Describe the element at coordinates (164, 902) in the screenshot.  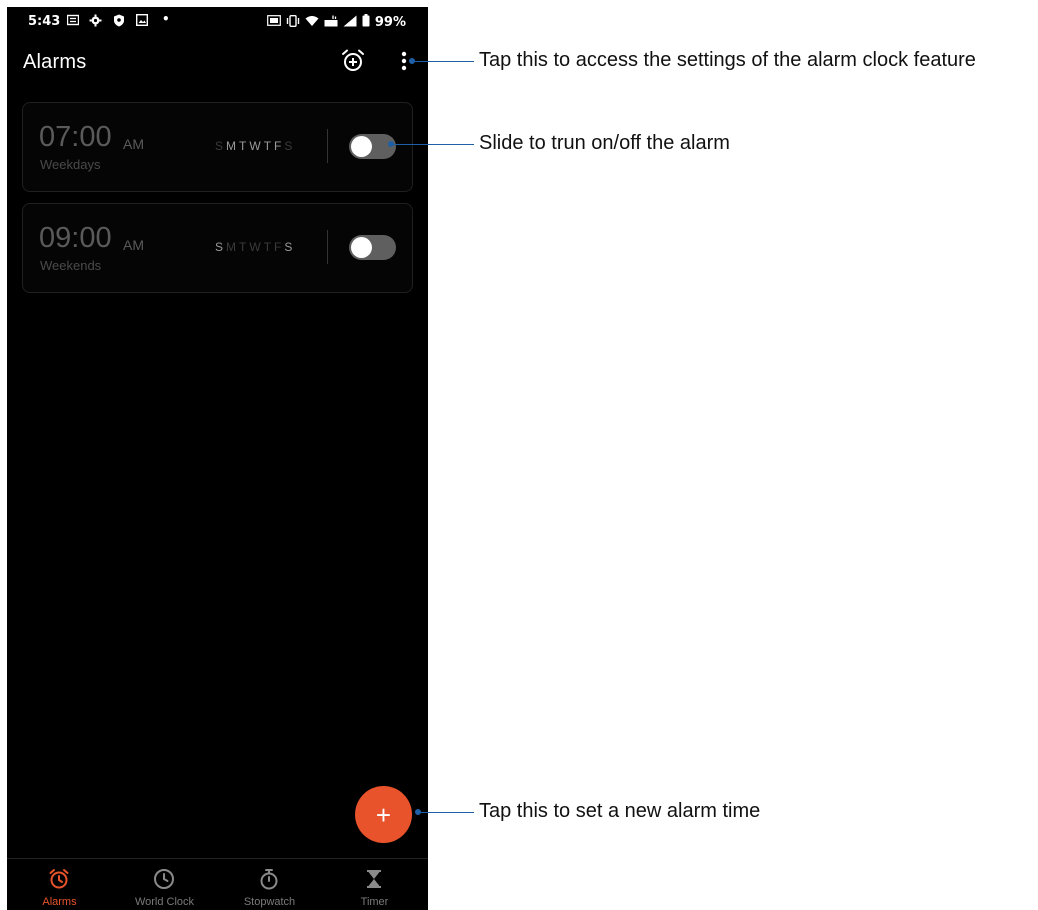
I see `nav-label: World Clock` at that location.